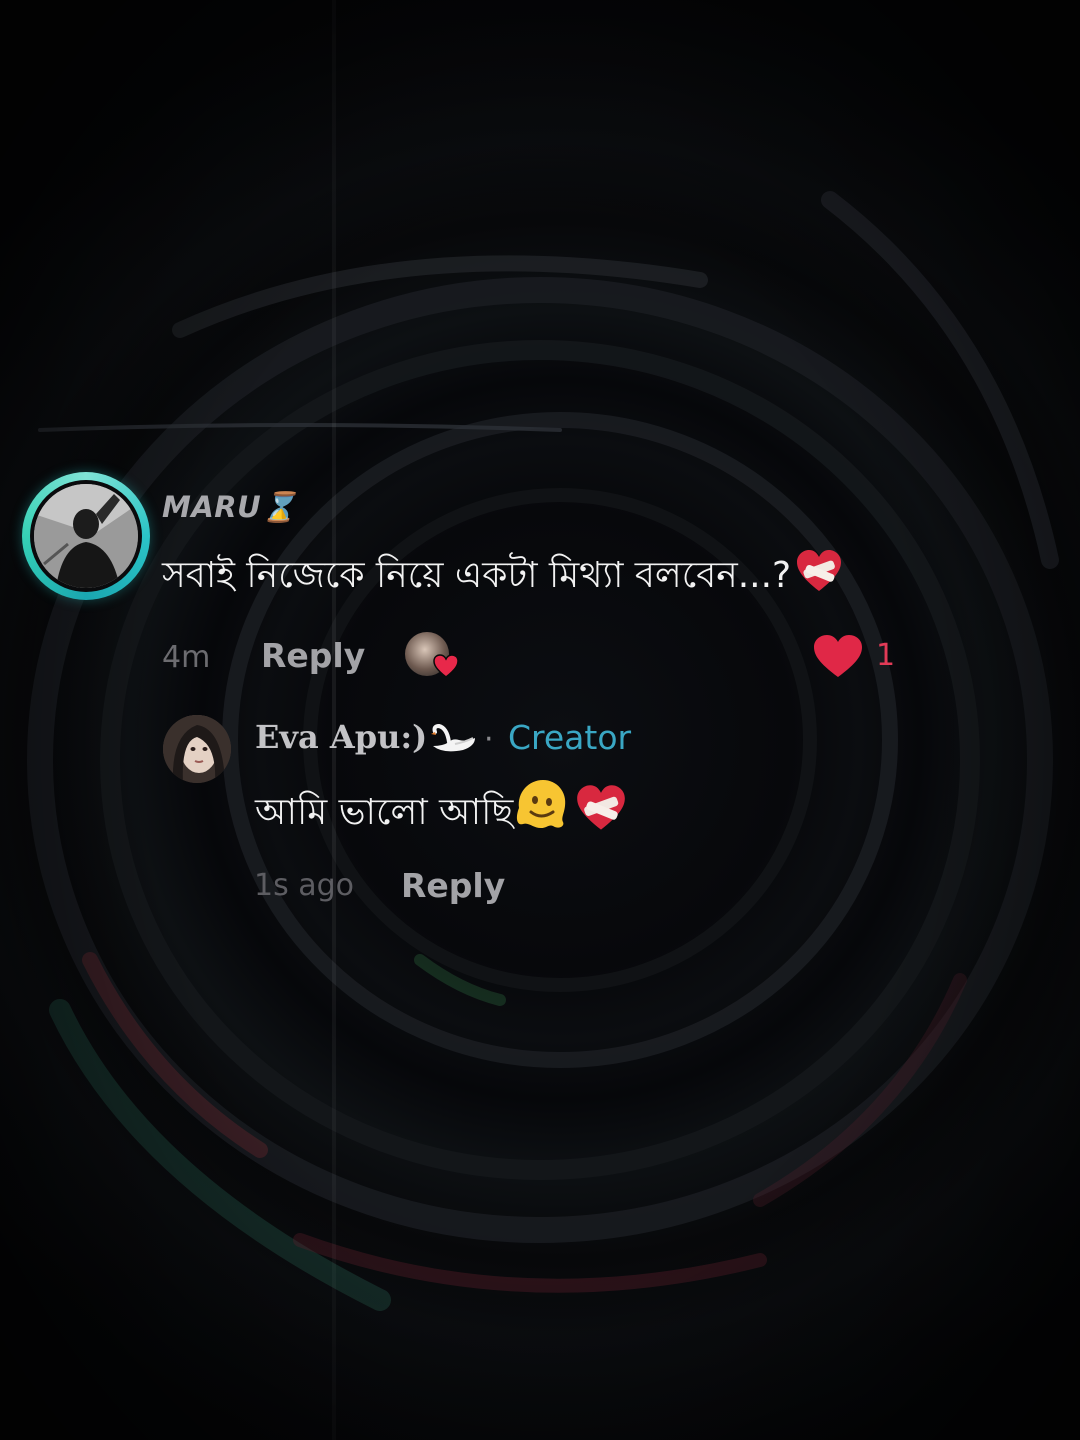 The image size is (1080, 1440). What do you see at coordinates (453, 885) in the screenshot?
I see `reply-to-reply-button: Reply` at bounding box center [453, 885].